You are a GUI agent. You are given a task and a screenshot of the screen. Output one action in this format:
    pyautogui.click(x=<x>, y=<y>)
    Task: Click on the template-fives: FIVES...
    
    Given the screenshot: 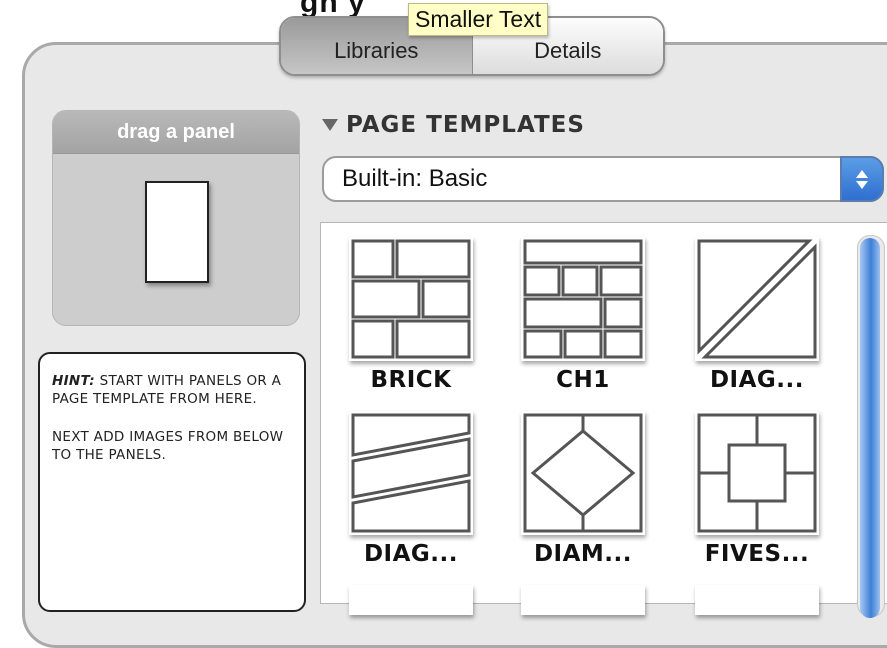 What is the action you would take?
    pyautogui.click(x=761, y=489)
    